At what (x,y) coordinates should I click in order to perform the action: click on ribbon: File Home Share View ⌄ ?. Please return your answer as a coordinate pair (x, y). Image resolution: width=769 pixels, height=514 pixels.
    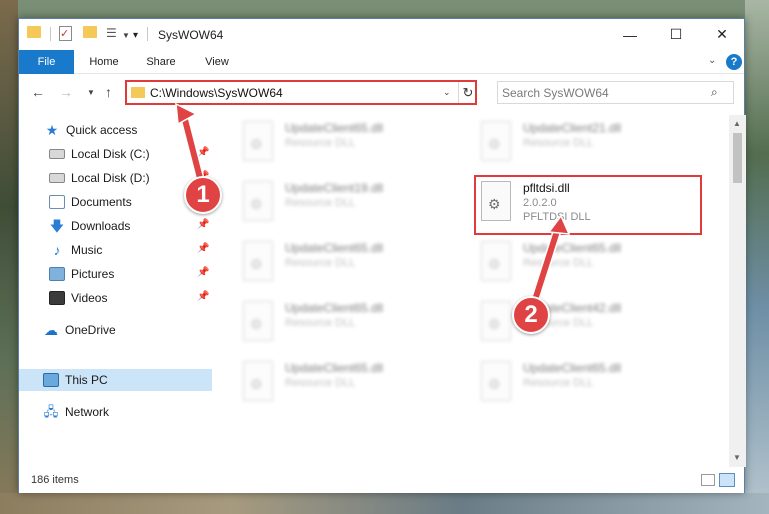
    Looking at the image, I should click on (381, 62).